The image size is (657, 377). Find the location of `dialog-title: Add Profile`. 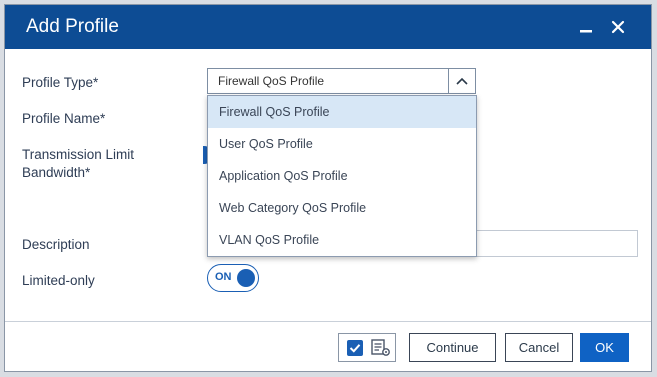

dialog-title: Add Profile is located at coordinates (72, 26).